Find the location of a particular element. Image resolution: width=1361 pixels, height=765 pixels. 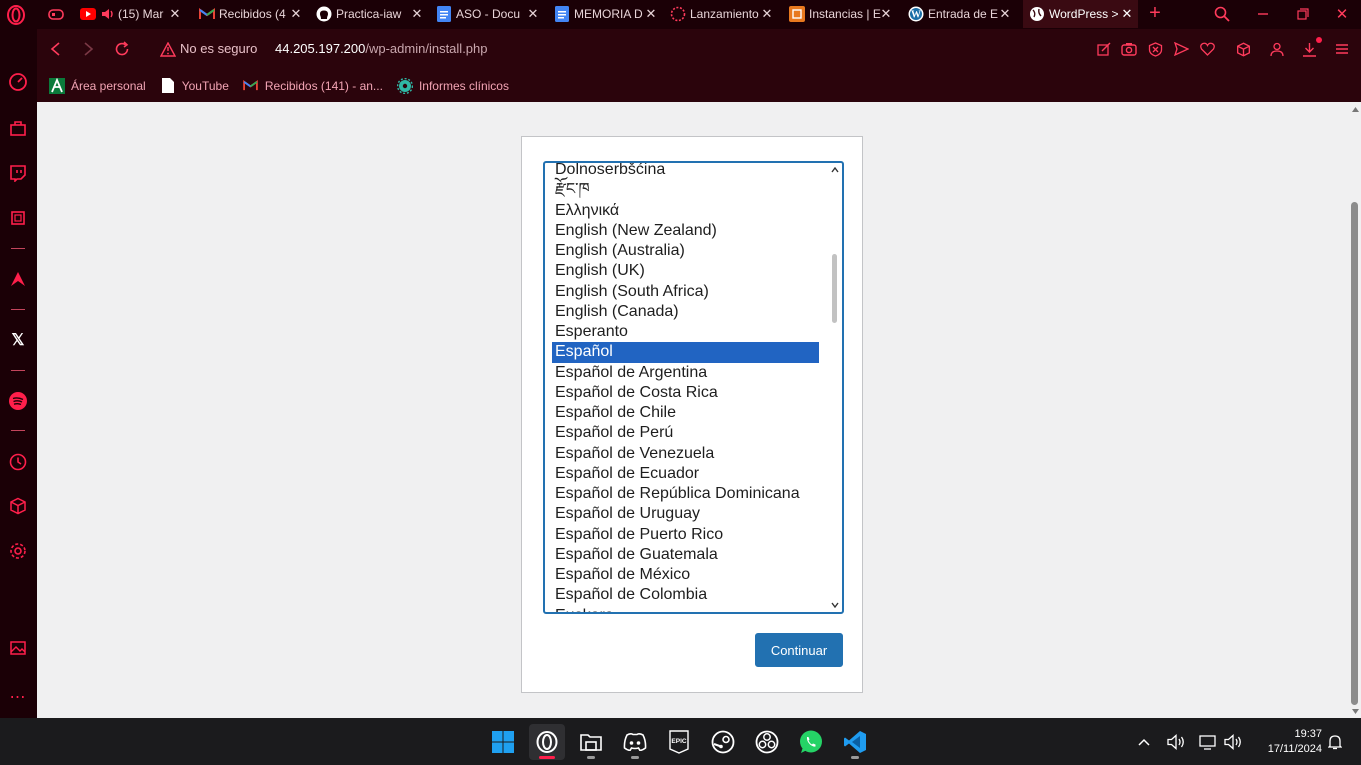

tab-3: Practica-iaw ✕ is located at coordinates (372, 14).